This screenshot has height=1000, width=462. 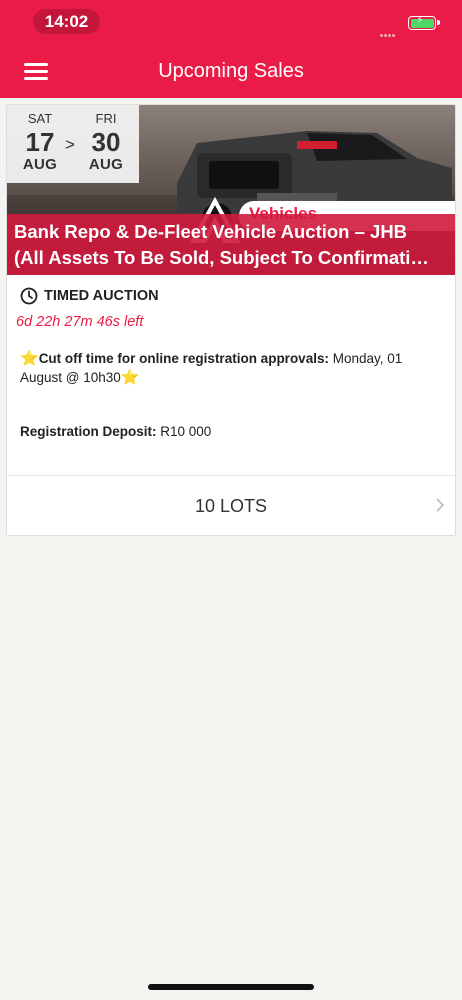 I want to click on page-title: Upcoming Sales, so click(x=231, y=71).